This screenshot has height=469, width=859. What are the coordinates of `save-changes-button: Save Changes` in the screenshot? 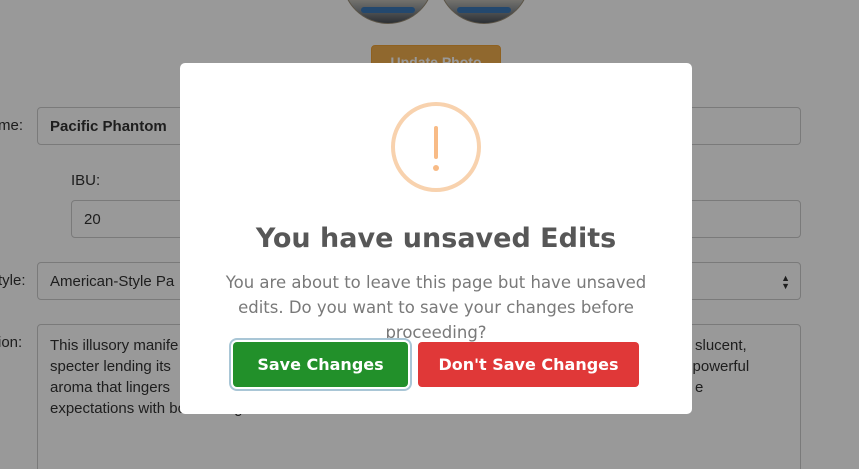 It's located at (320, 364).